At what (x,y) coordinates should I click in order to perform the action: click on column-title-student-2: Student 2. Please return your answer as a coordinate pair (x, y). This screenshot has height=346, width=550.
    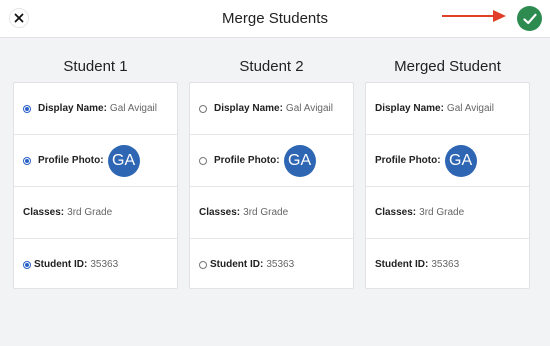
    Looking at the image, I should click on (271, 66).